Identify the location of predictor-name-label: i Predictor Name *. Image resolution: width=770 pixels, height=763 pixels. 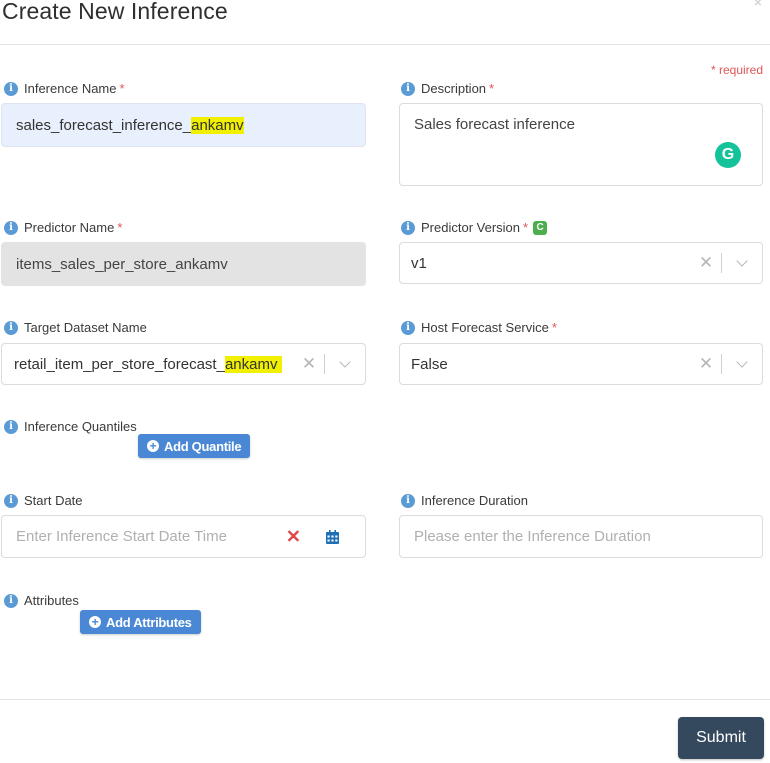
(63, 227).